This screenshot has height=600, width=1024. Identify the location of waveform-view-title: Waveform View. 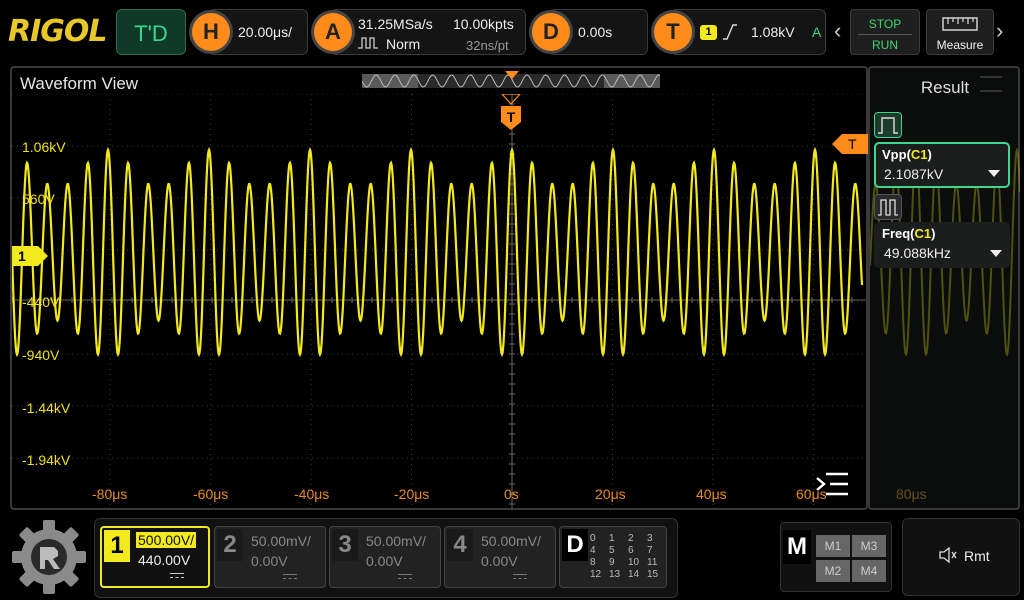
(79, 83).